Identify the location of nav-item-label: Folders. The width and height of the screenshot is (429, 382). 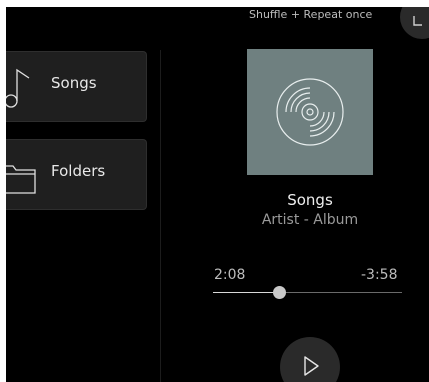
(78, 171).